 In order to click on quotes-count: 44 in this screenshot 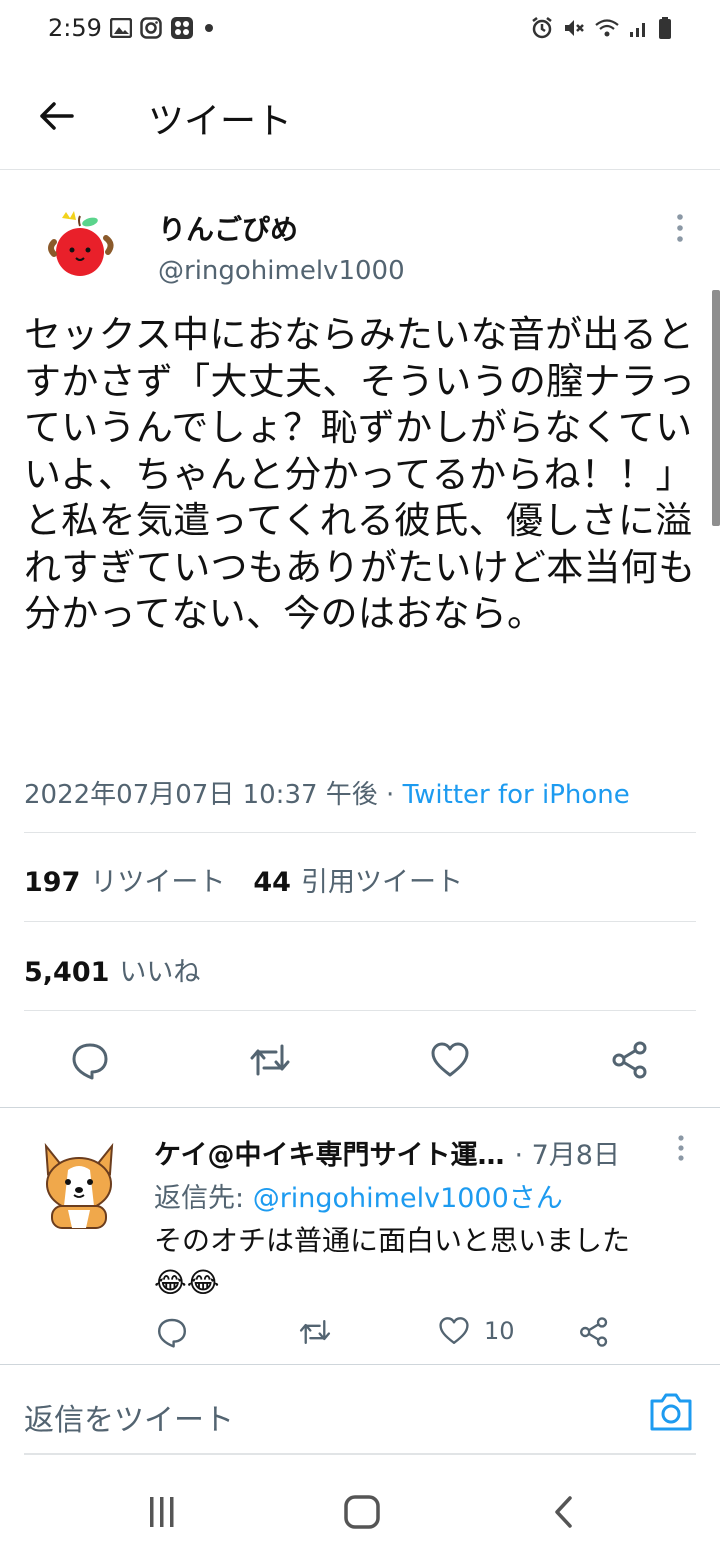, I will do `click(272, 882)`.